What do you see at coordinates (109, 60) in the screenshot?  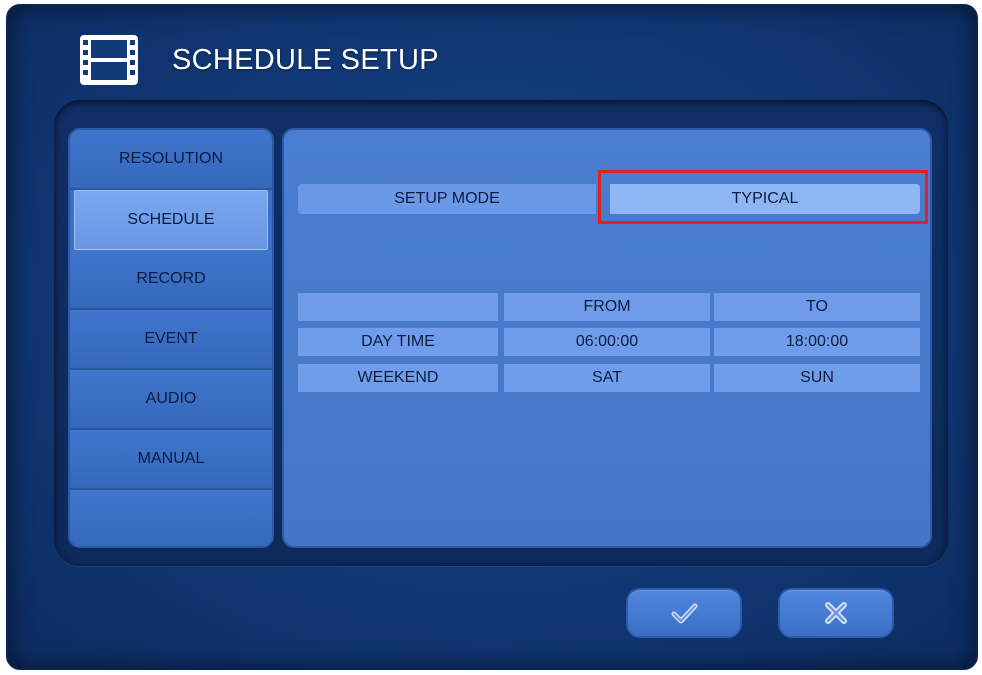 I see `film-icon` at bounding box center [109, 60].